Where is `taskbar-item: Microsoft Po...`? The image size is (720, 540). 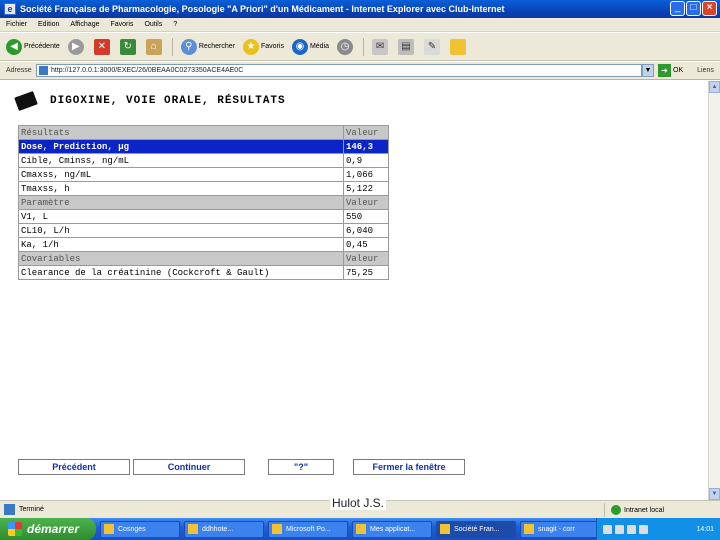
taskbar-item: Microsoft Po... is located at coordinates (308, 529).